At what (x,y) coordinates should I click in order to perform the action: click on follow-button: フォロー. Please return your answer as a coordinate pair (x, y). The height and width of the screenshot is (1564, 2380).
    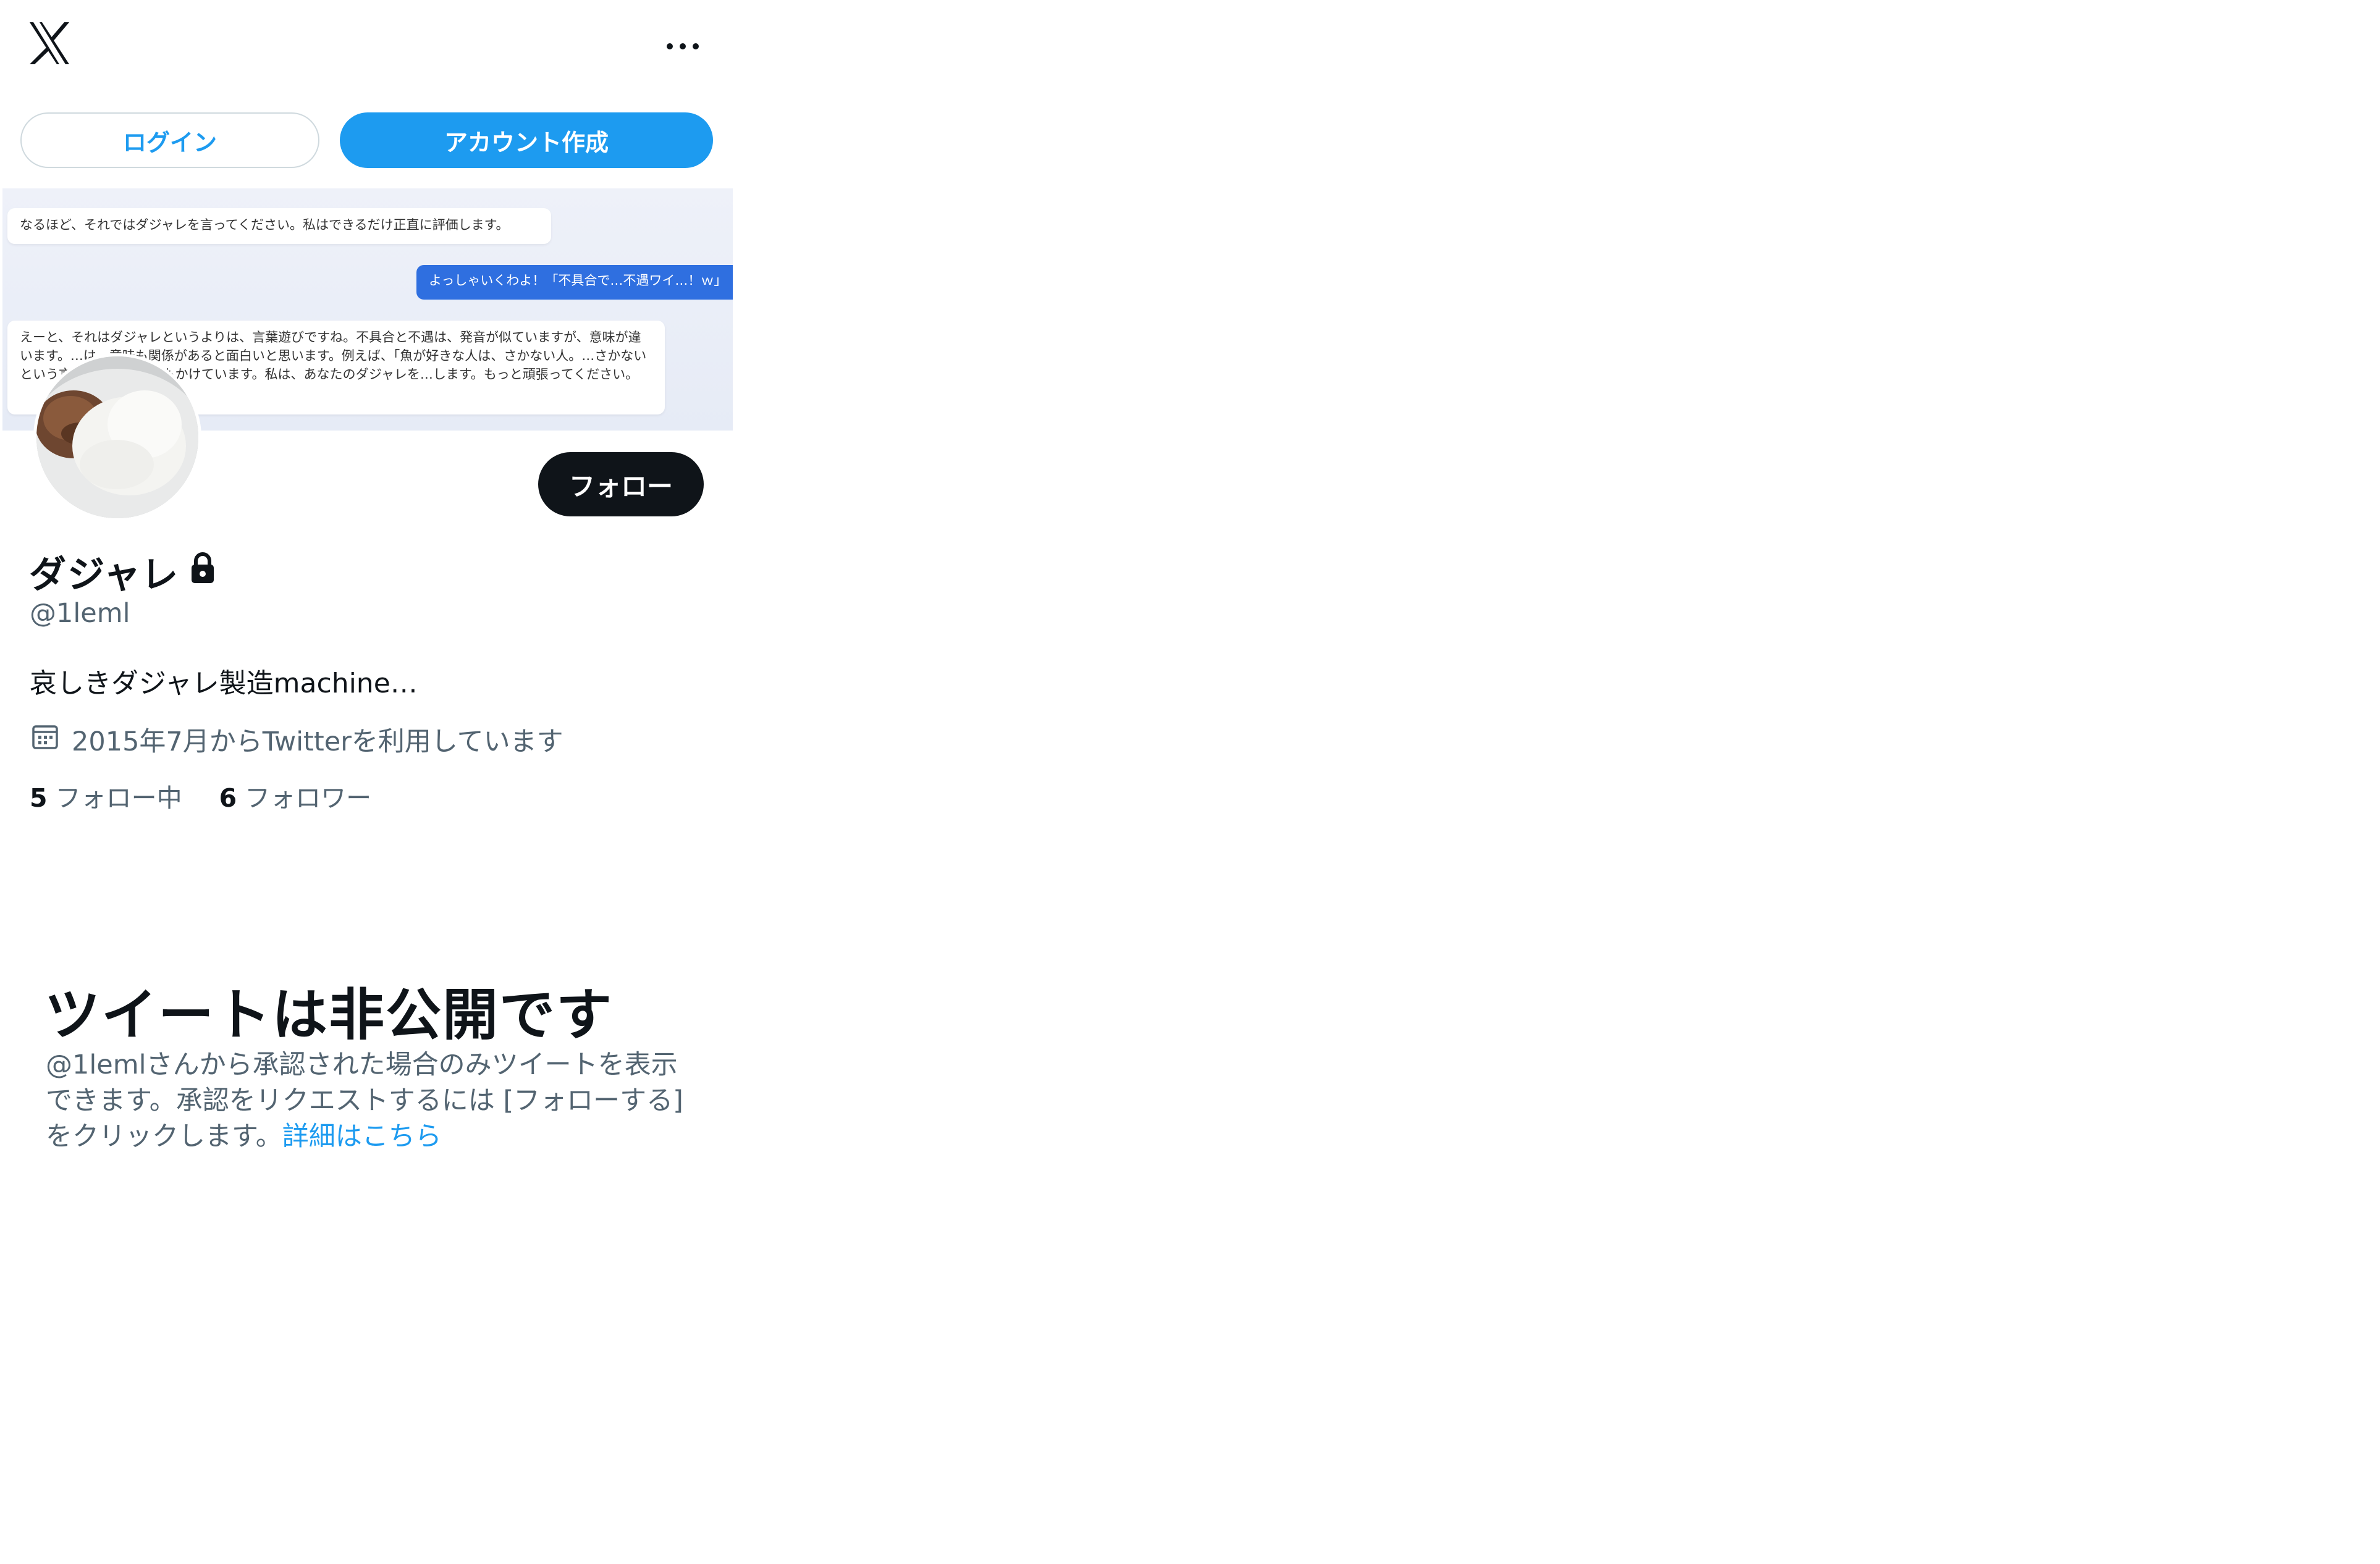
    Looking at the image, I should click on (621, 484).